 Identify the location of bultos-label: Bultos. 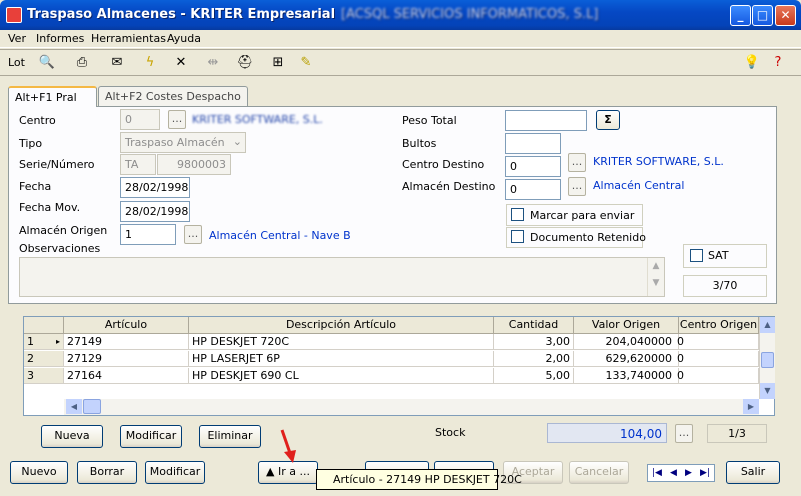
(419, 143).